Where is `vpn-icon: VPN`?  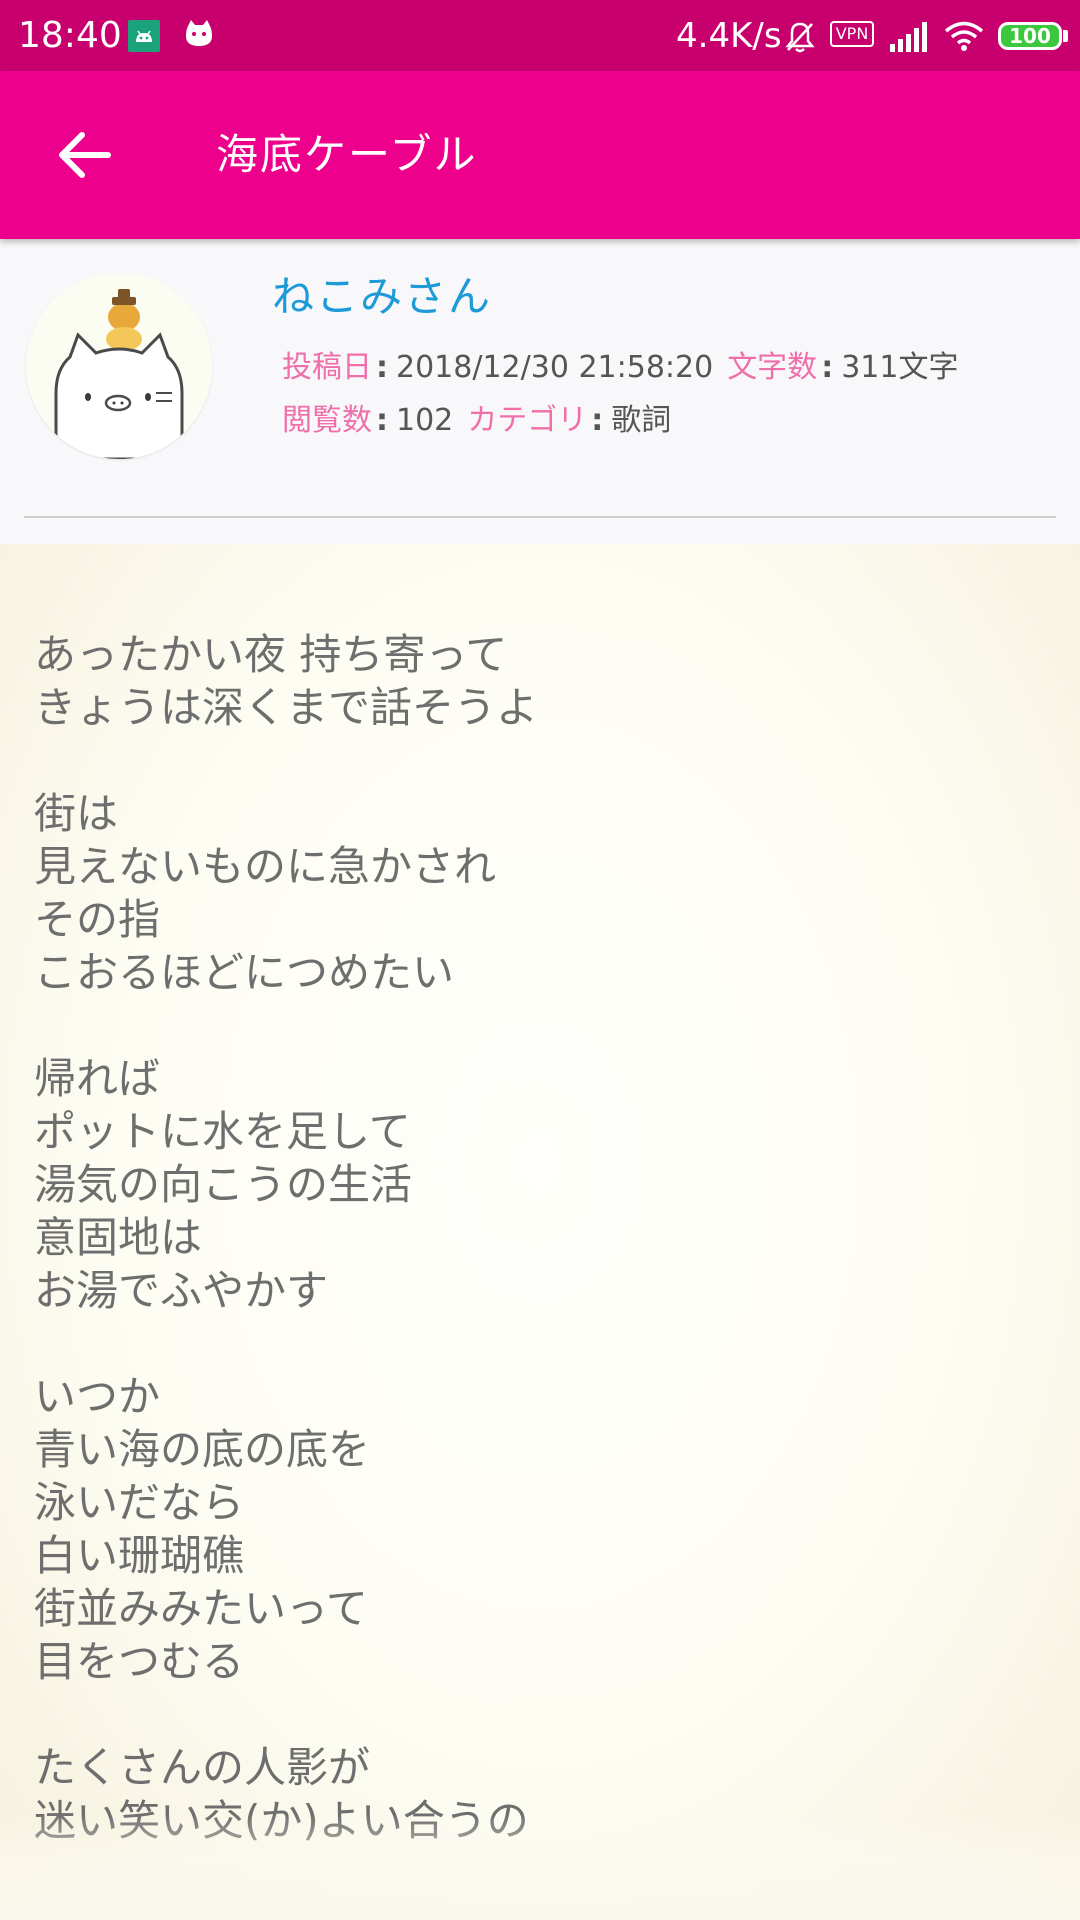 vpn-icon: VPN is located at coordinates (852, 34).